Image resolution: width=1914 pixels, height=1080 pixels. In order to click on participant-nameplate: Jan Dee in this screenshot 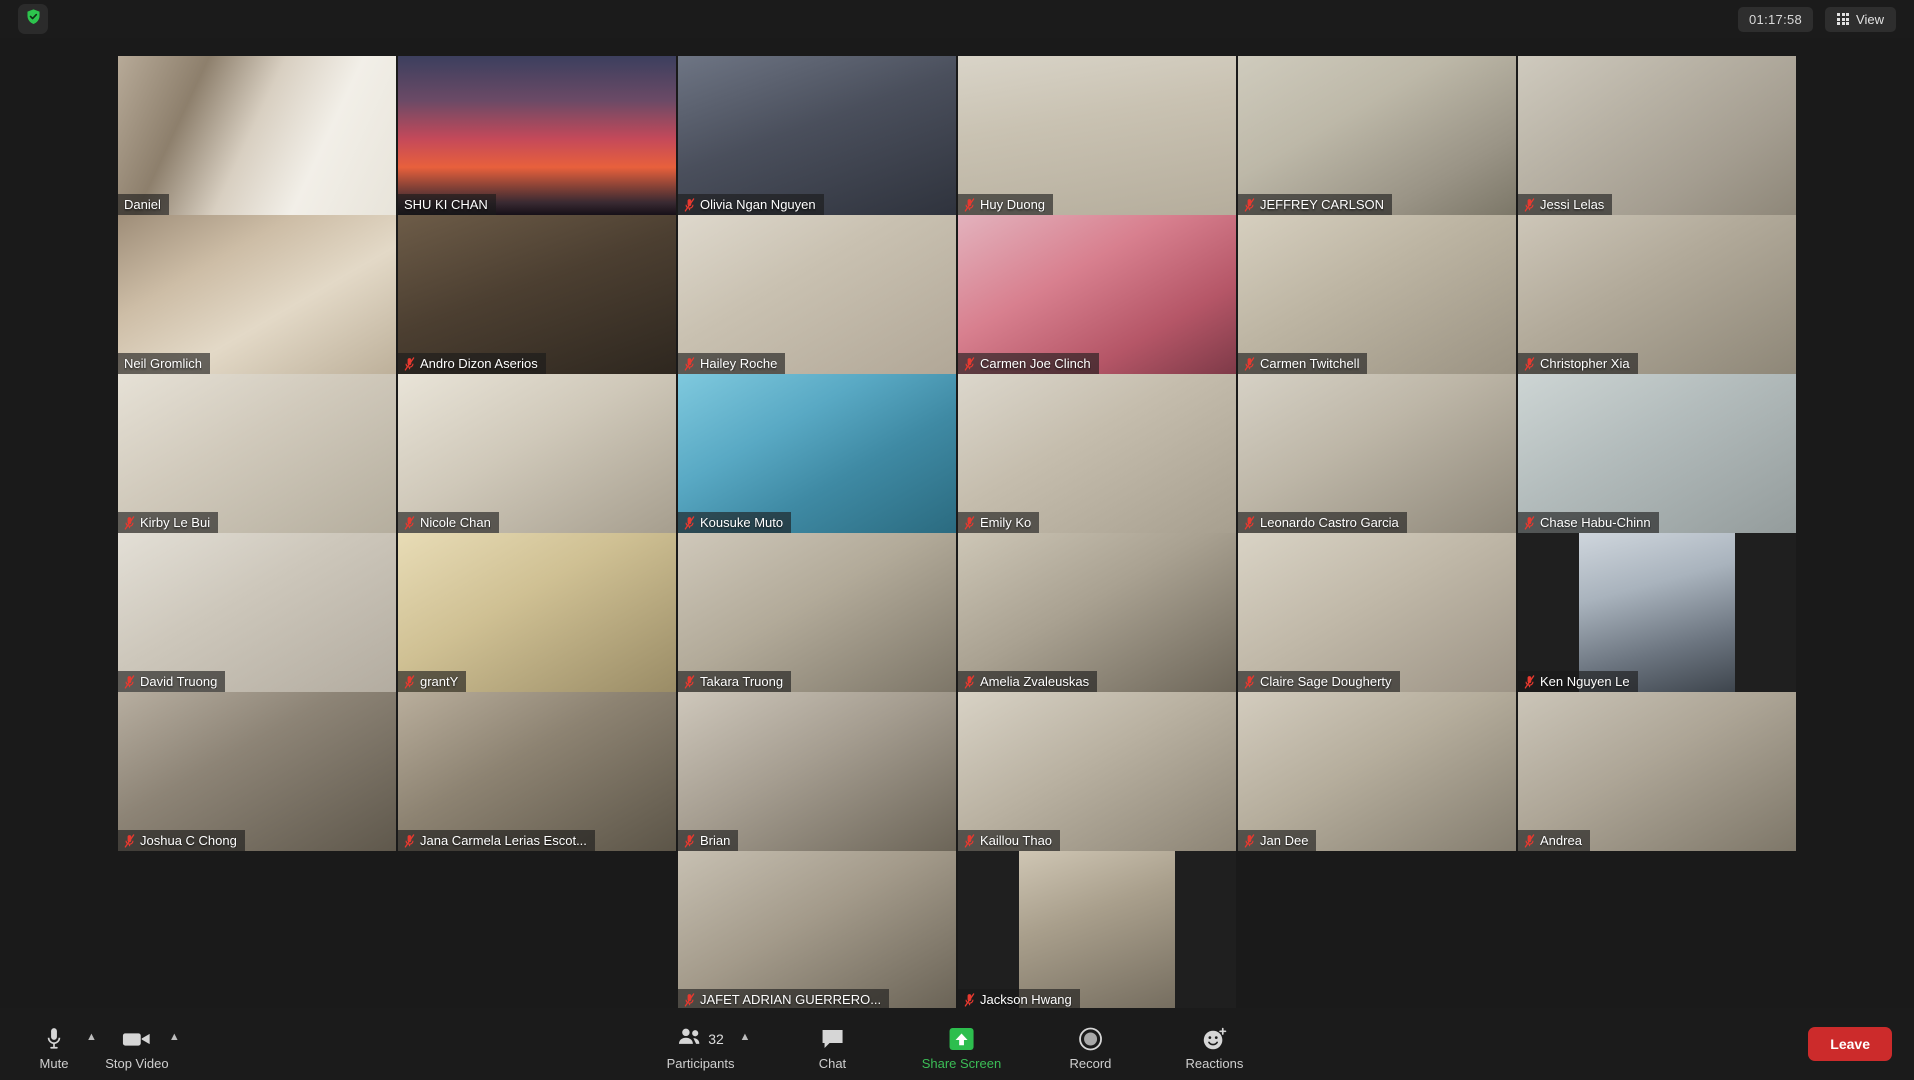, I will do `click(1277, 840)`.